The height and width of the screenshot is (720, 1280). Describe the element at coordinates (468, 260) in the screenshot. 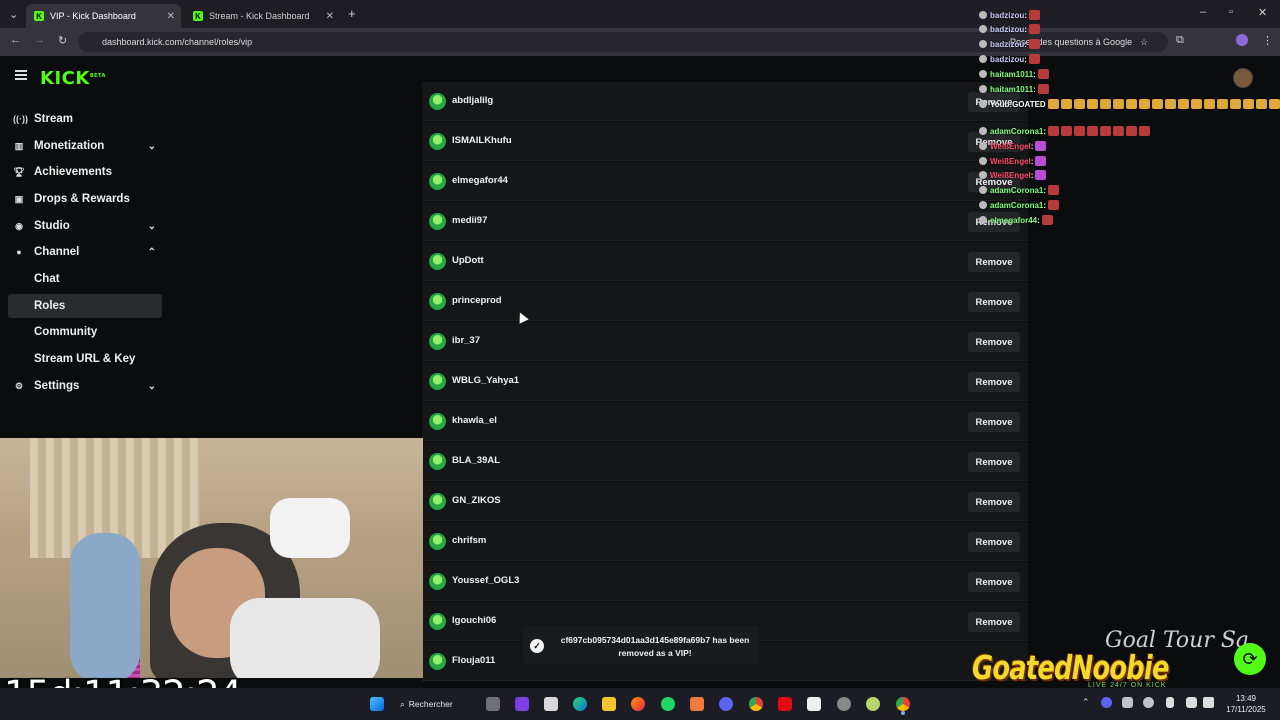

I see `vip-username: UpDott` at that location.